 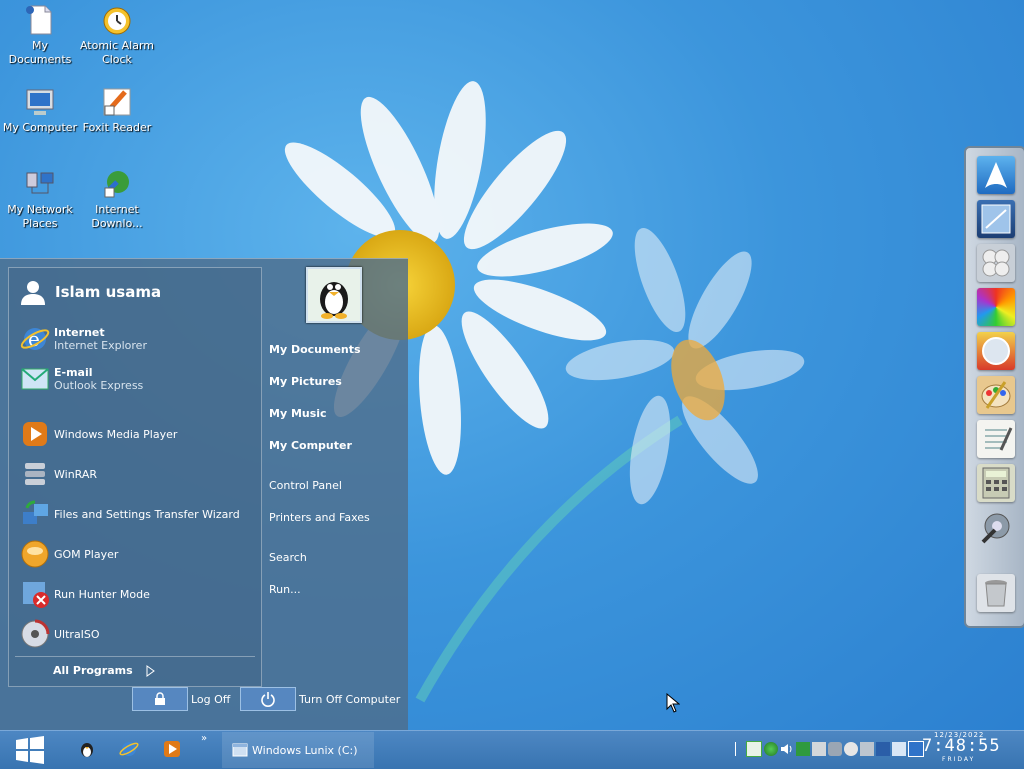 I want to click on power-icon, so click(x=268, y=699).